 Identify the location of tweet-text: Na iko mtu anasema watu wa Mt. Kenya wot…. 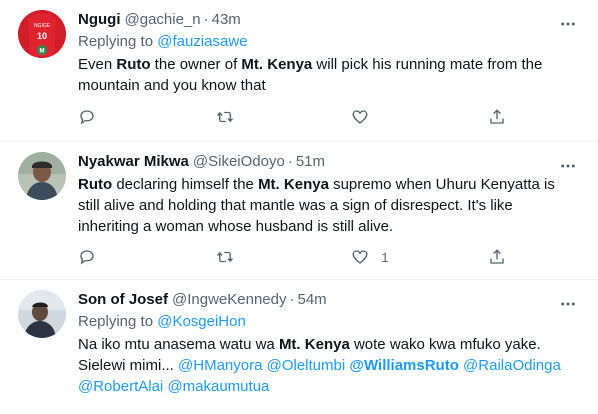
(331, 365).